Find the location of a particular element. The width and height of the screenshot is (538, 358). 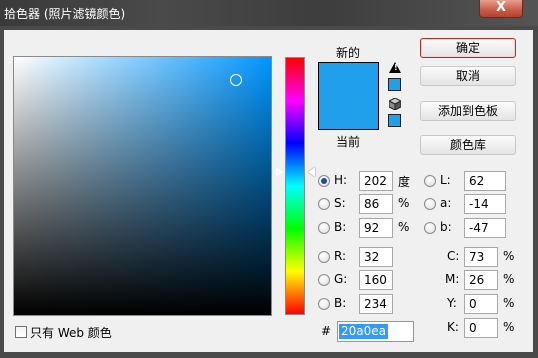

hue-slider is located at coordinates (295, 186).